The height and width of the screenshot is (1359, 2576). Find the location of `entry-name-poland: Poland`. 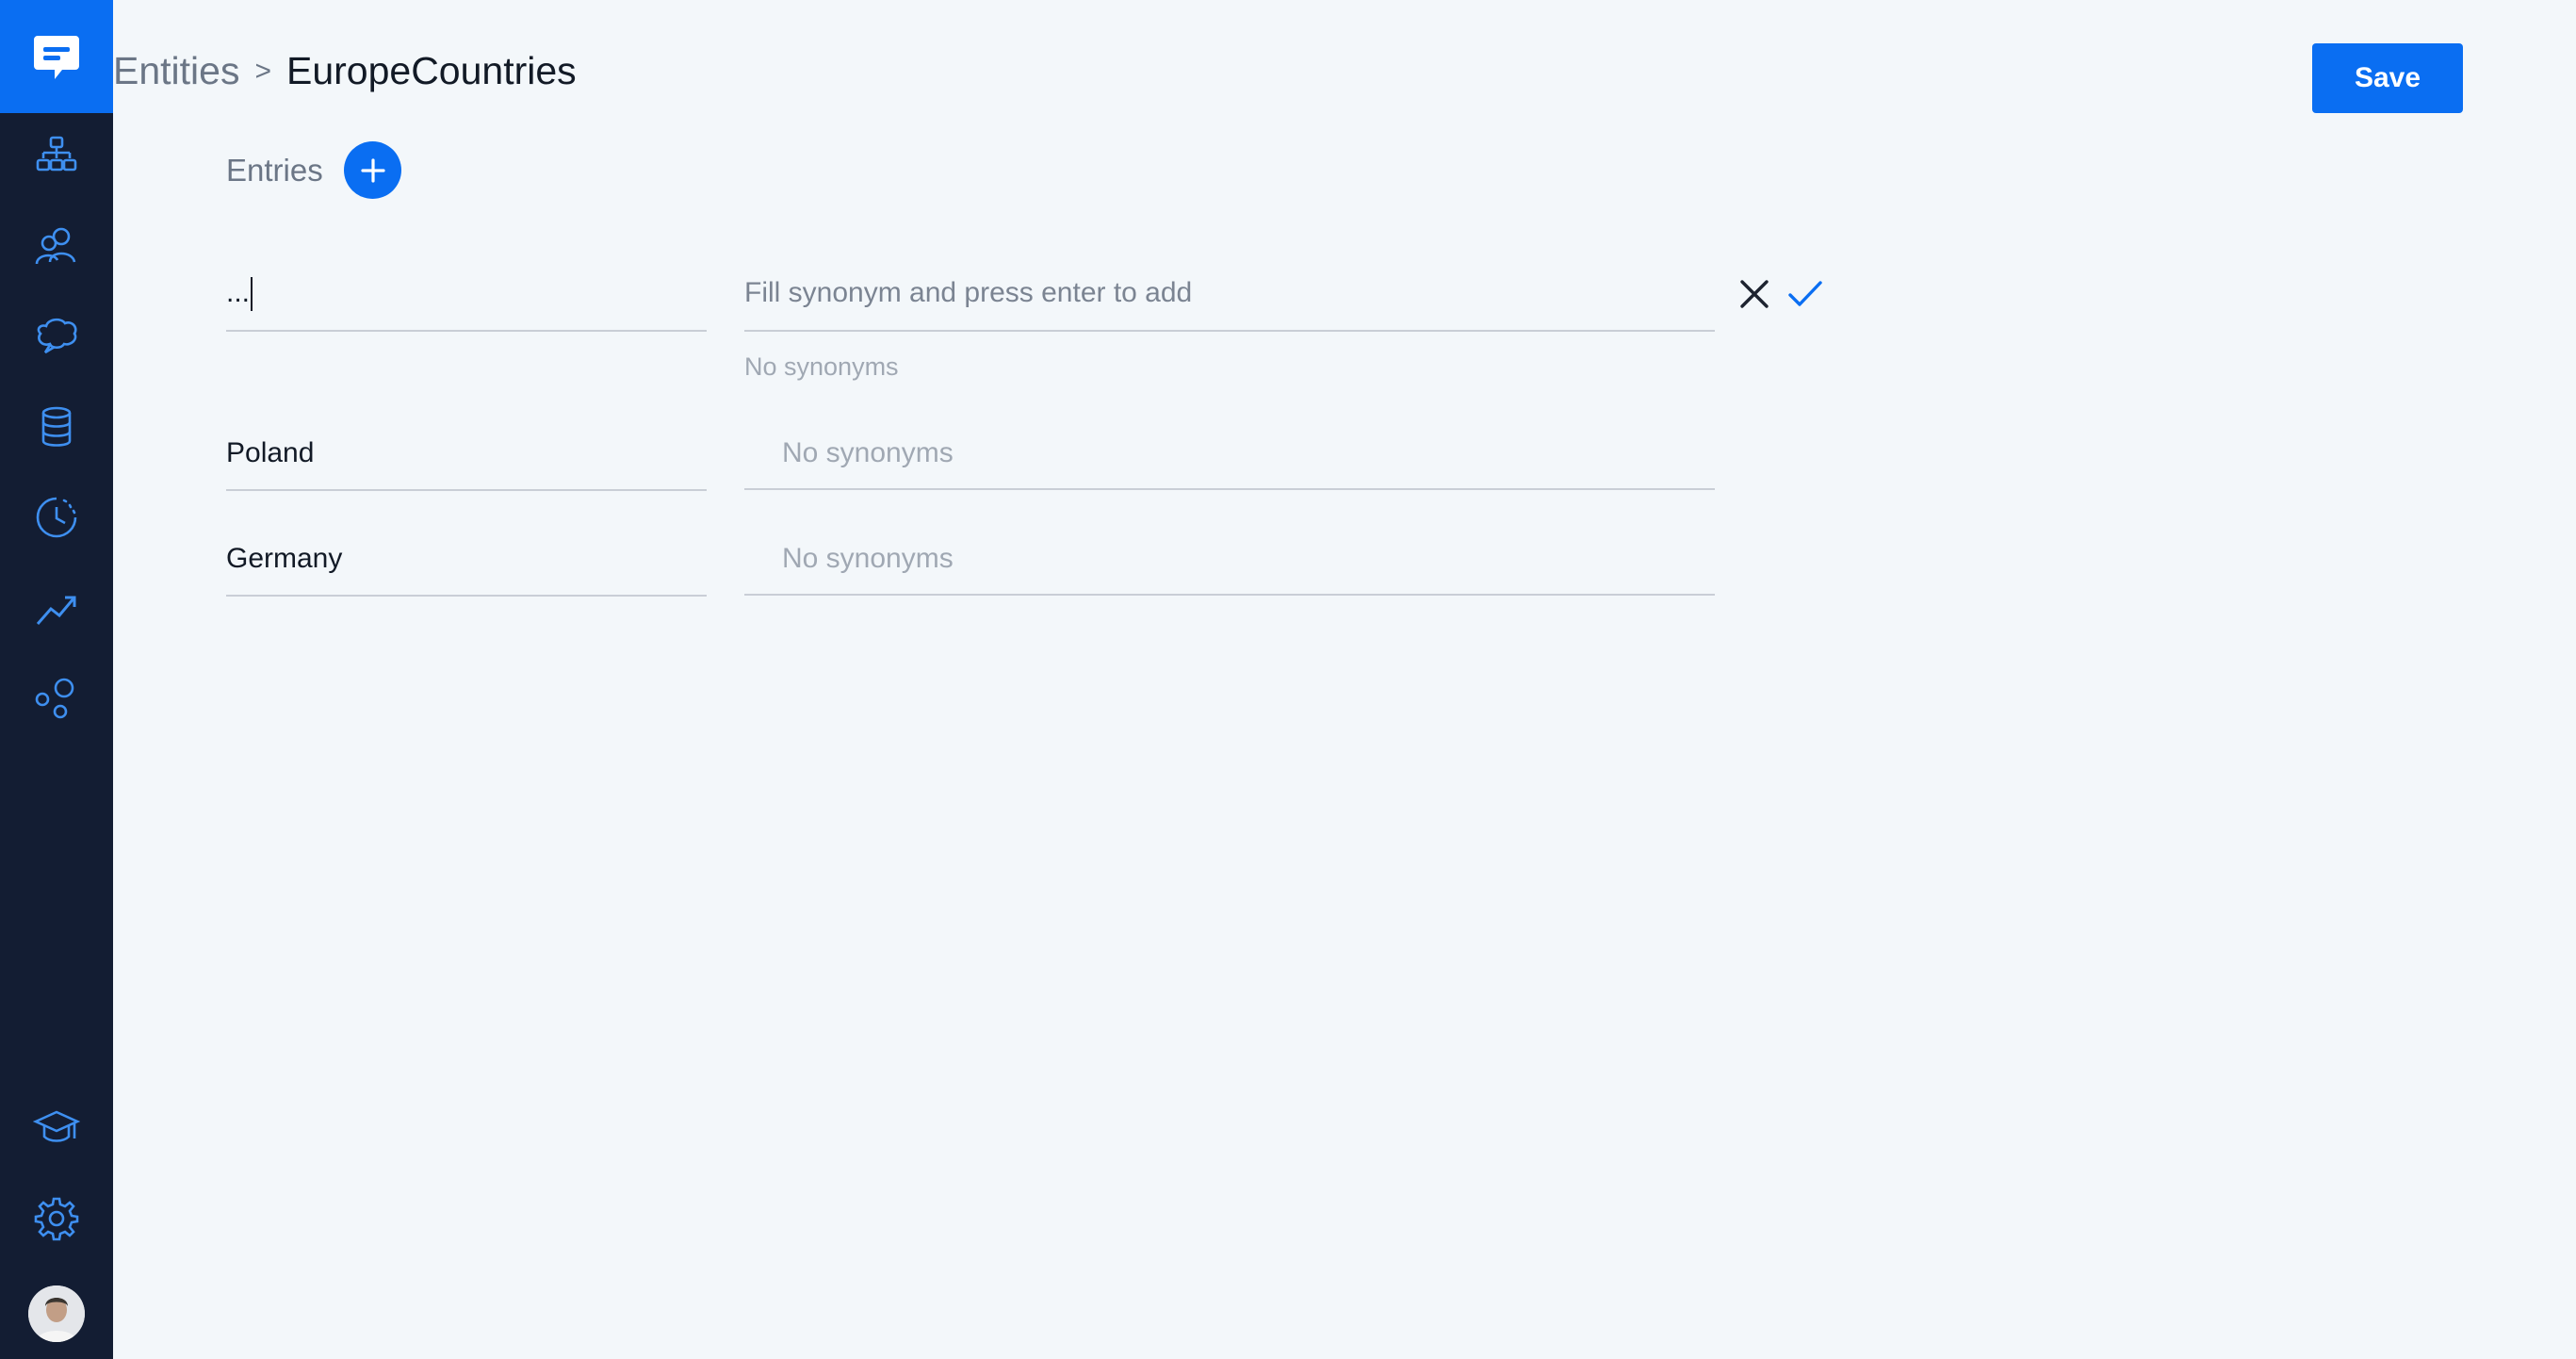

entry-name-poland: Poland is located at coordinates (270, 452).